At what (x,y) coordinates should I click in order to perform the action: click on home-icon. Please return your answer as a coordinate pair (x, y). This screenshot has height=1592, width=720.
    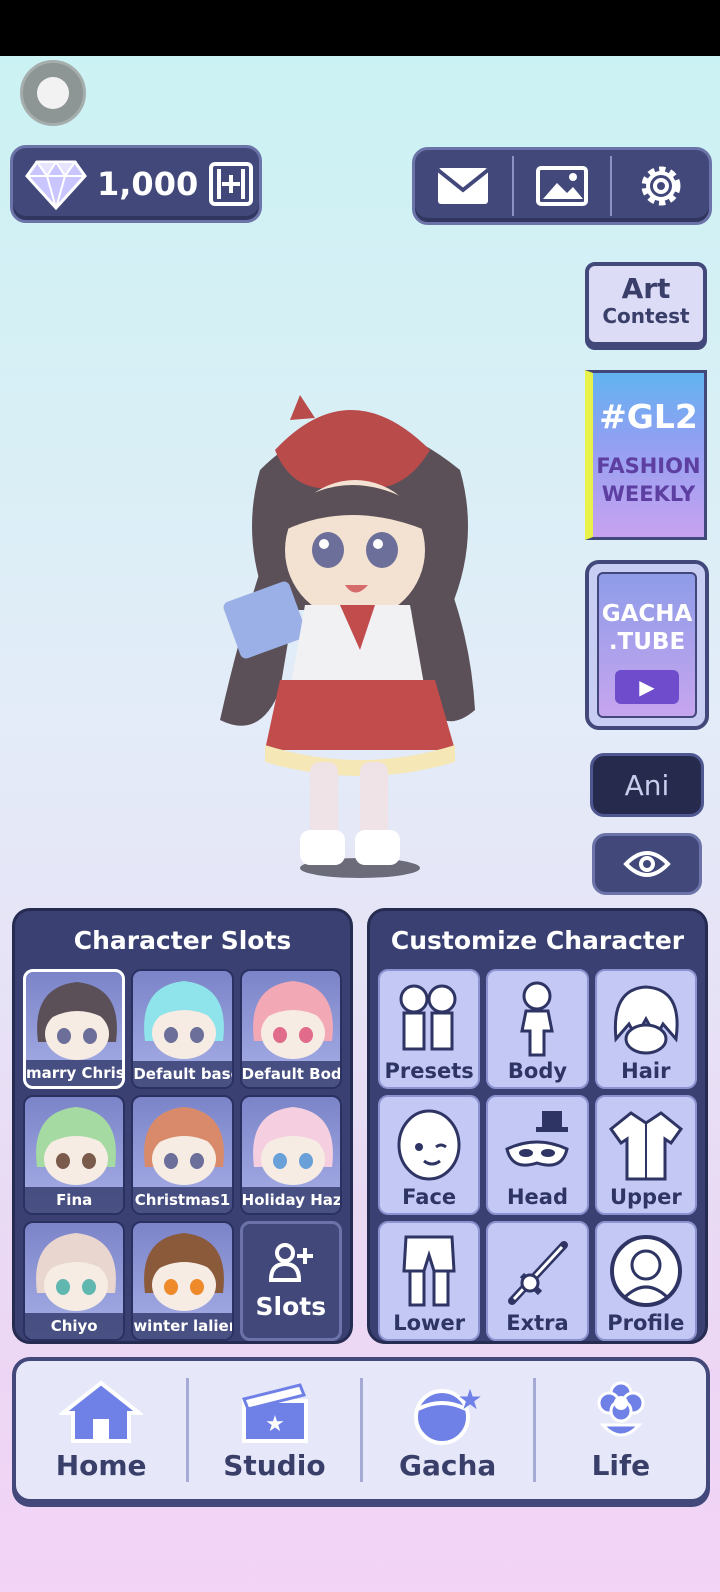
    Looking at the image, I should click on (101, 1411).